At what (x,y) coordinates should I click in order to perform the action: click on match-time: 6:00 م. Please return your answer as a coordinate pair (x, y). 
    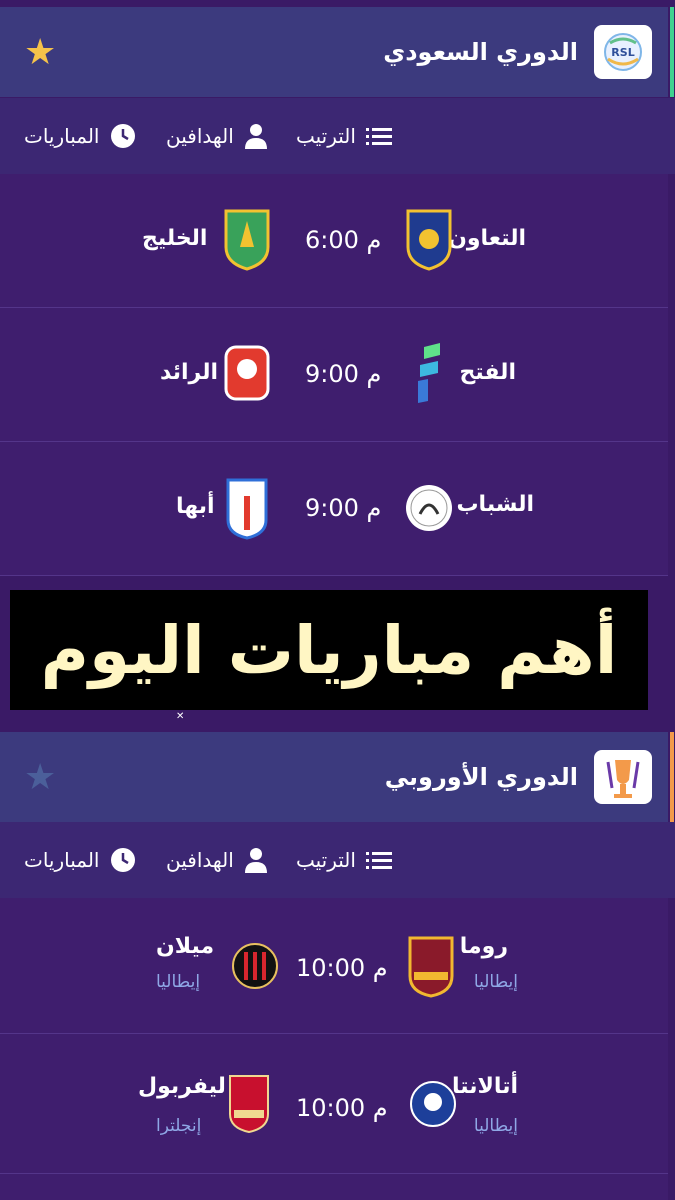
    Looking at the image, I should click on (343, 240).